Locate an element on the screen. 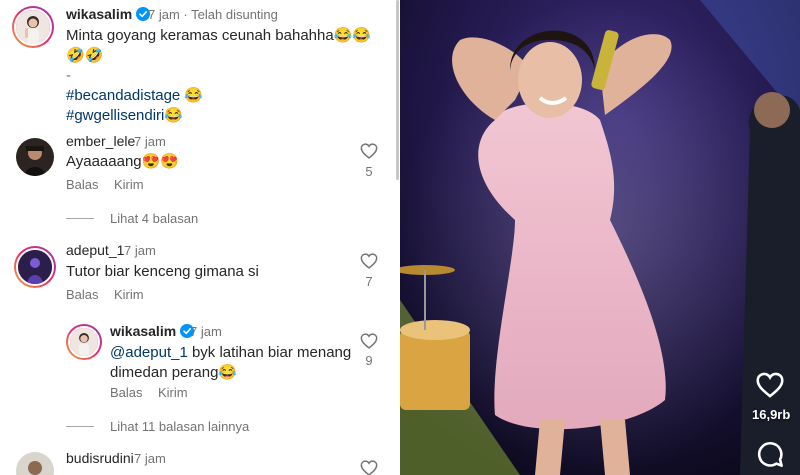  edited-label: Telah disunting is located at coordinates (234, 14).